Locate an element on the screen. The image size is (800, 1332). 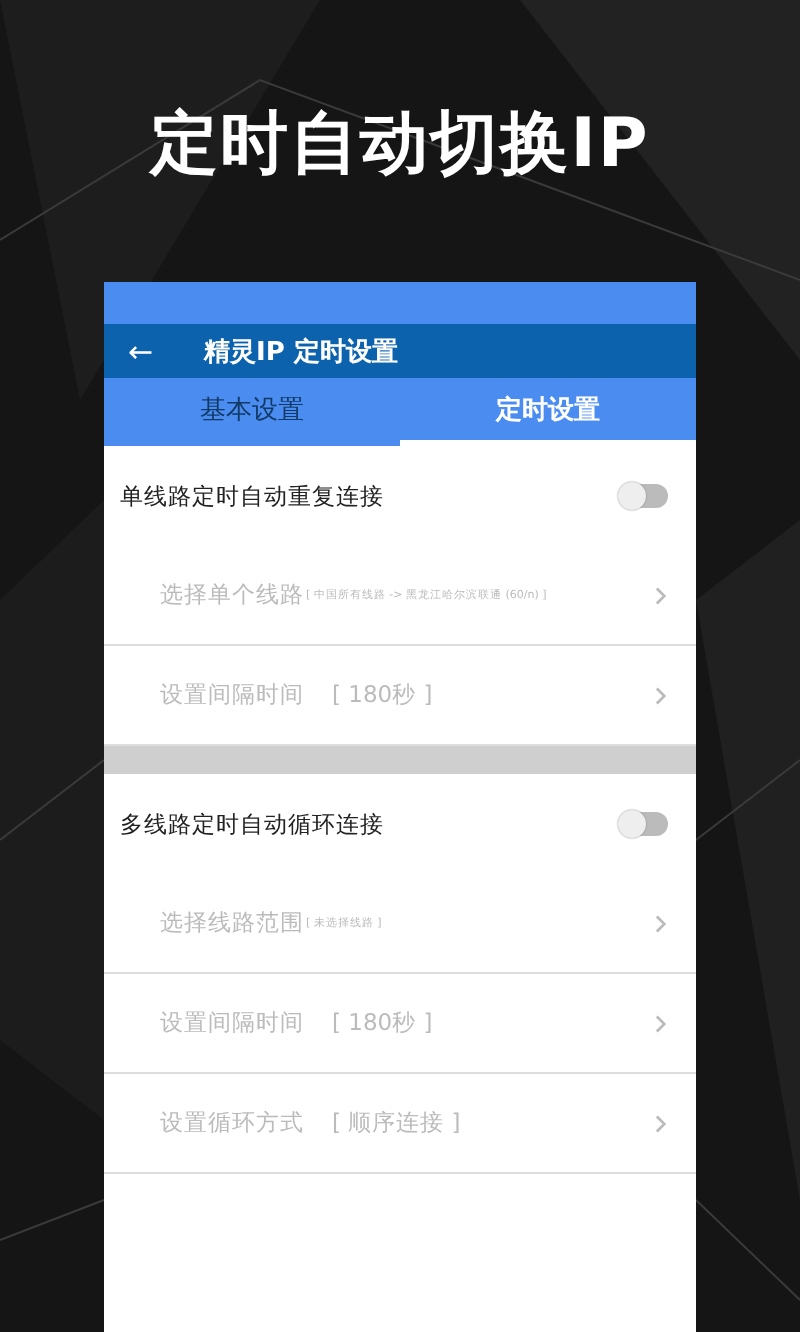
section-title: 多线路定时自动循环连接 is located at coordinates (252, 824).